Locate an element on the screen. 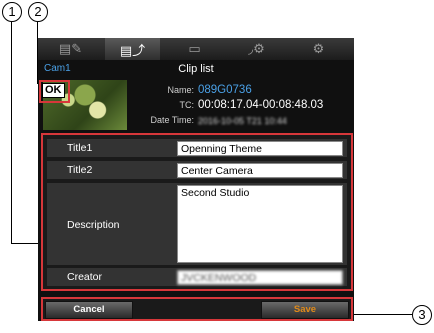 Image resolution: width=434 pixels, height=333 pixels. title2-input: Center Camera is located at coordinates (260, 170).